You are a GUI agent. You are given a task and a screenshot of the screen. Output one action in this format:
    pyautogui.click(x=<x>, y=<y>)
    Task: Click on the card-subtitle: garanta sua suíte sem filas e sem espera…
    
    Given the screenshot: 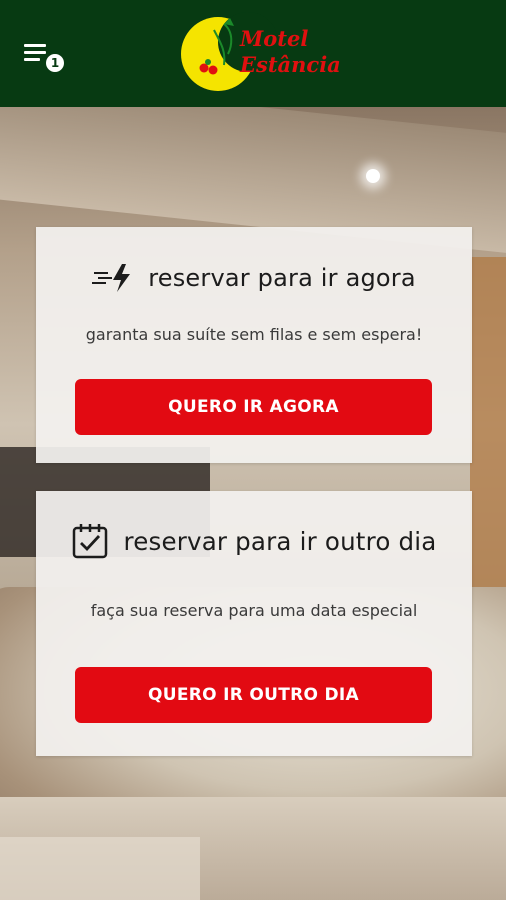 What is the action you would take?
    pyautogui.click(x=254, y=334)
    